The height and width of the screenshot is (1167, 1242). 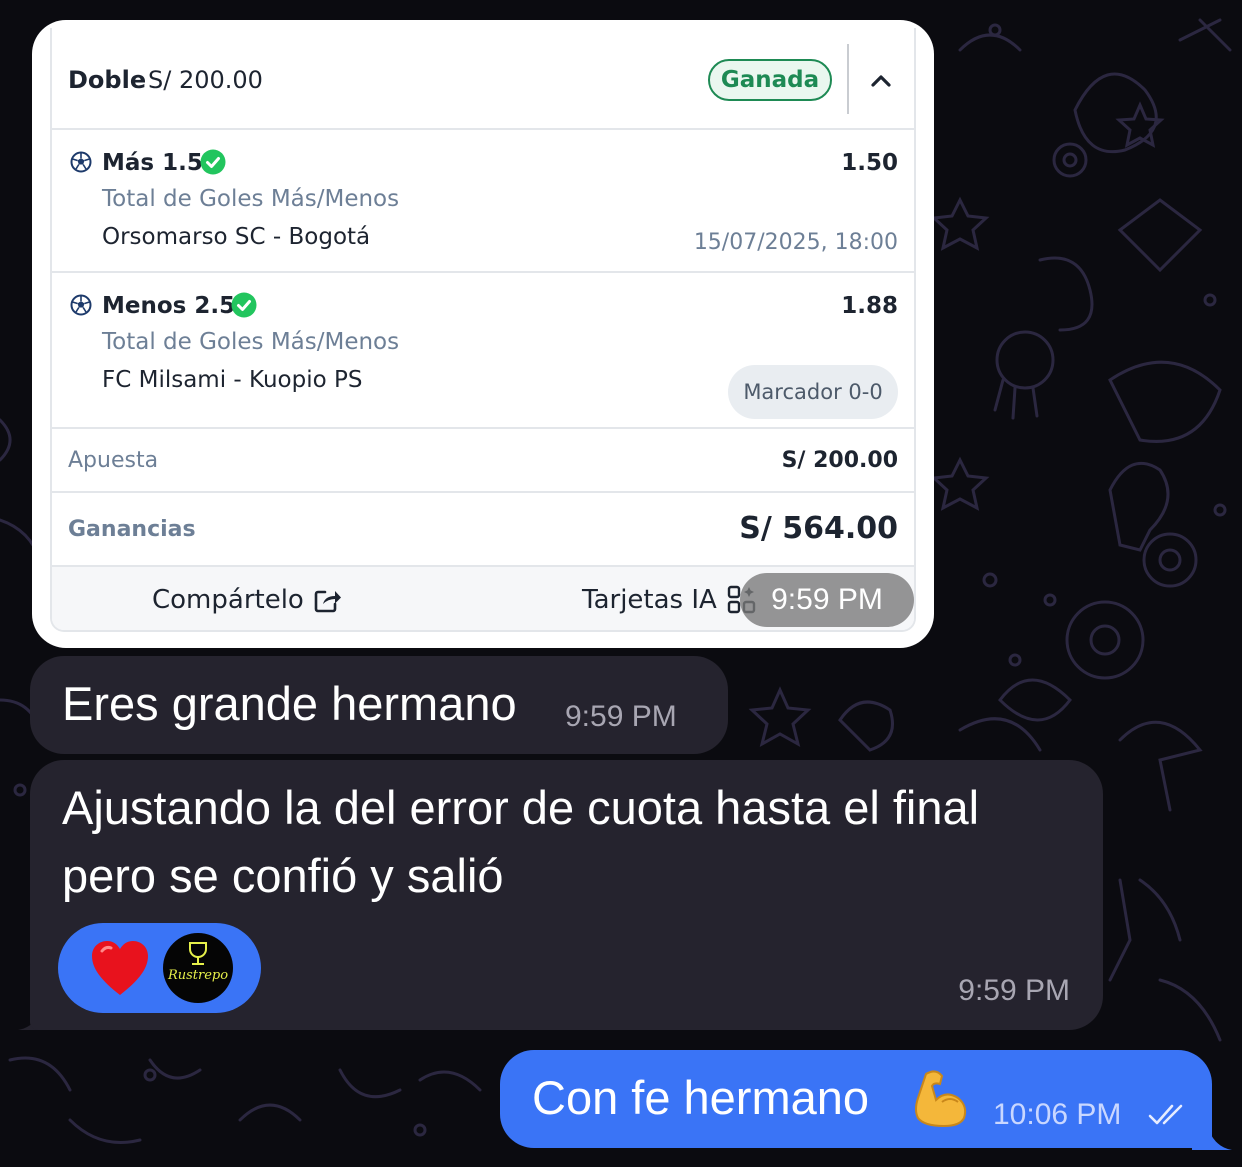 What do you see at coordinates (197, 962) in the screenshot?
I see `trophy-logo-icon: Rustrepo` at bounding box center [197, 962].